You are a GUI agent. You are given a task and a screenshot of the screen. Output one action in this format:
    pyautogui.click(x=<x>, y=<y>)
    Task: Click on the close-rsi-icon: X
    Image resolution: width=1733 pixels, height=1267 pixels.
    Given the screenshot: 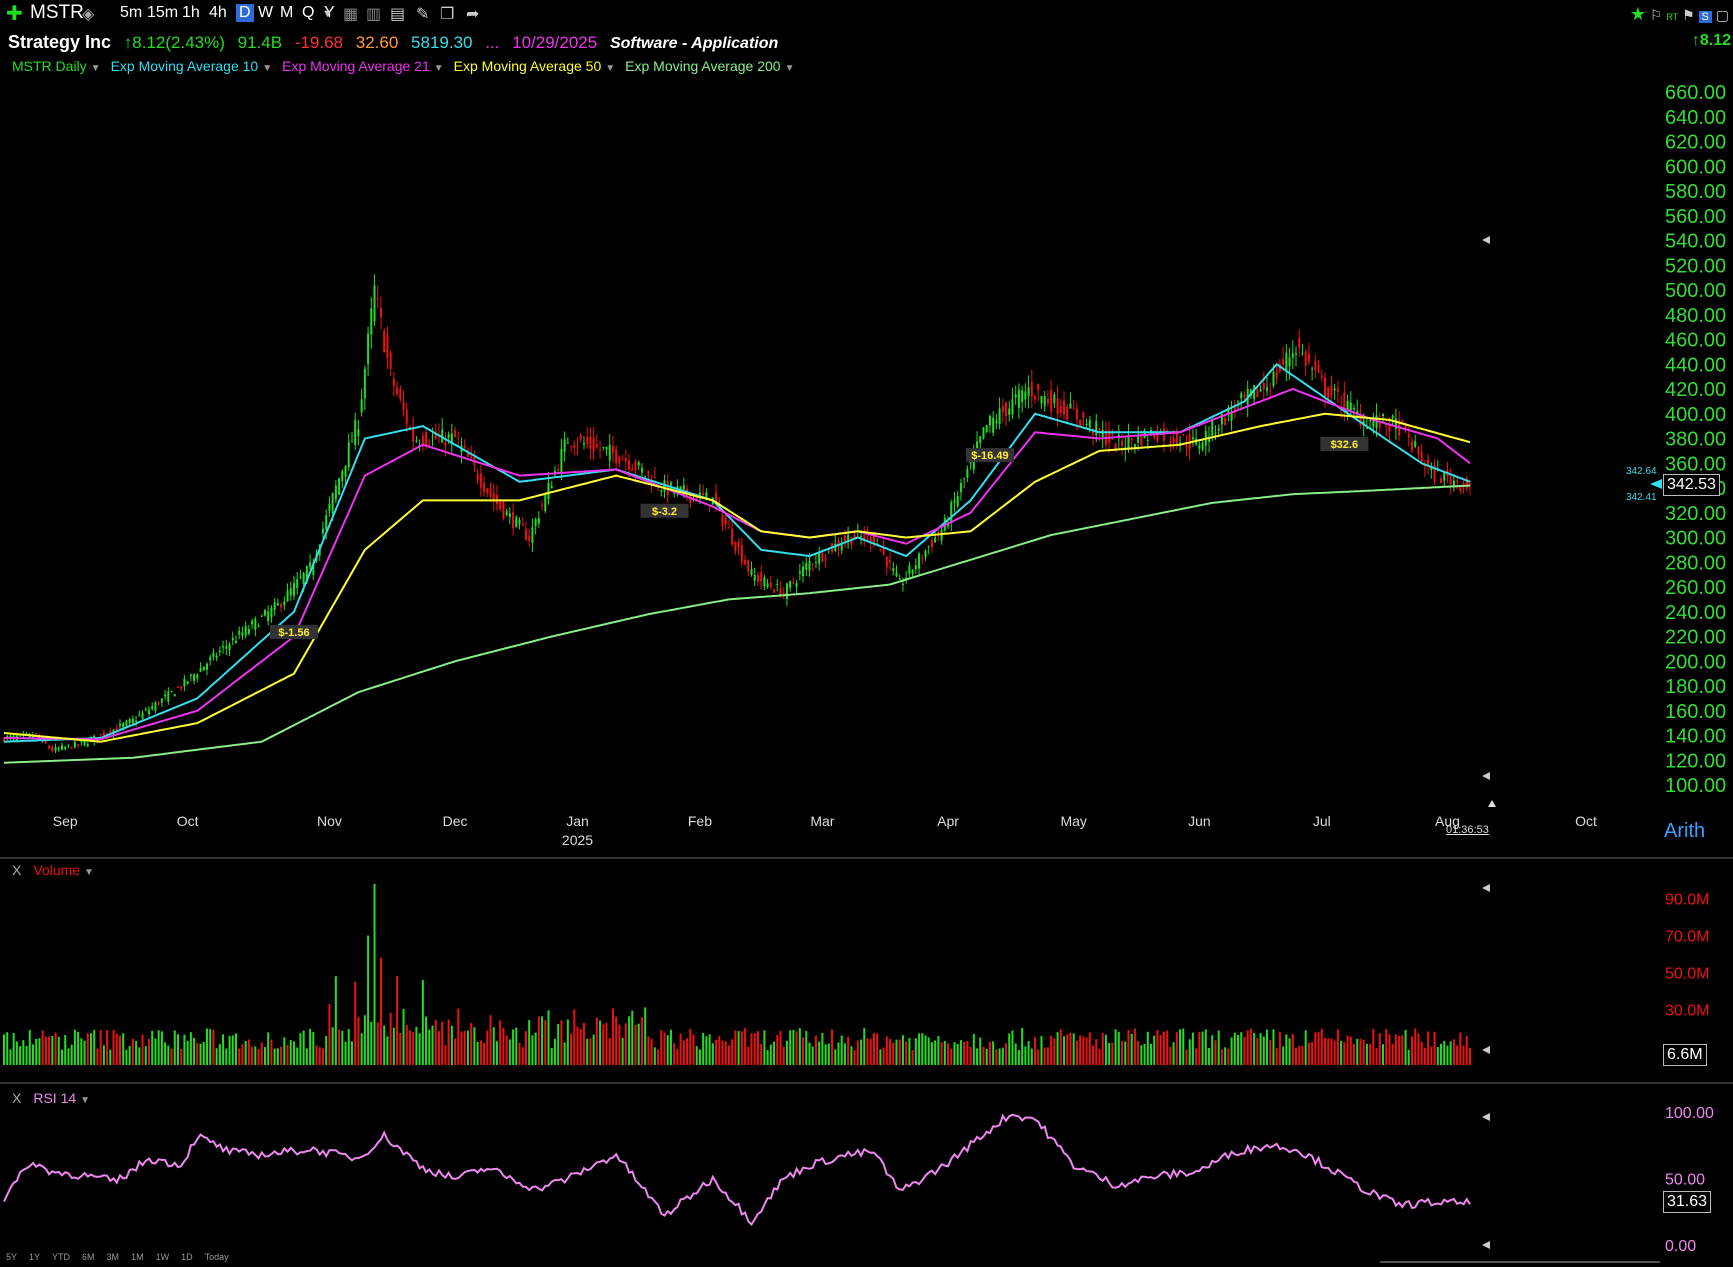 What is the action you would take?
    pyautogui.click(x=16, y=1098)
    